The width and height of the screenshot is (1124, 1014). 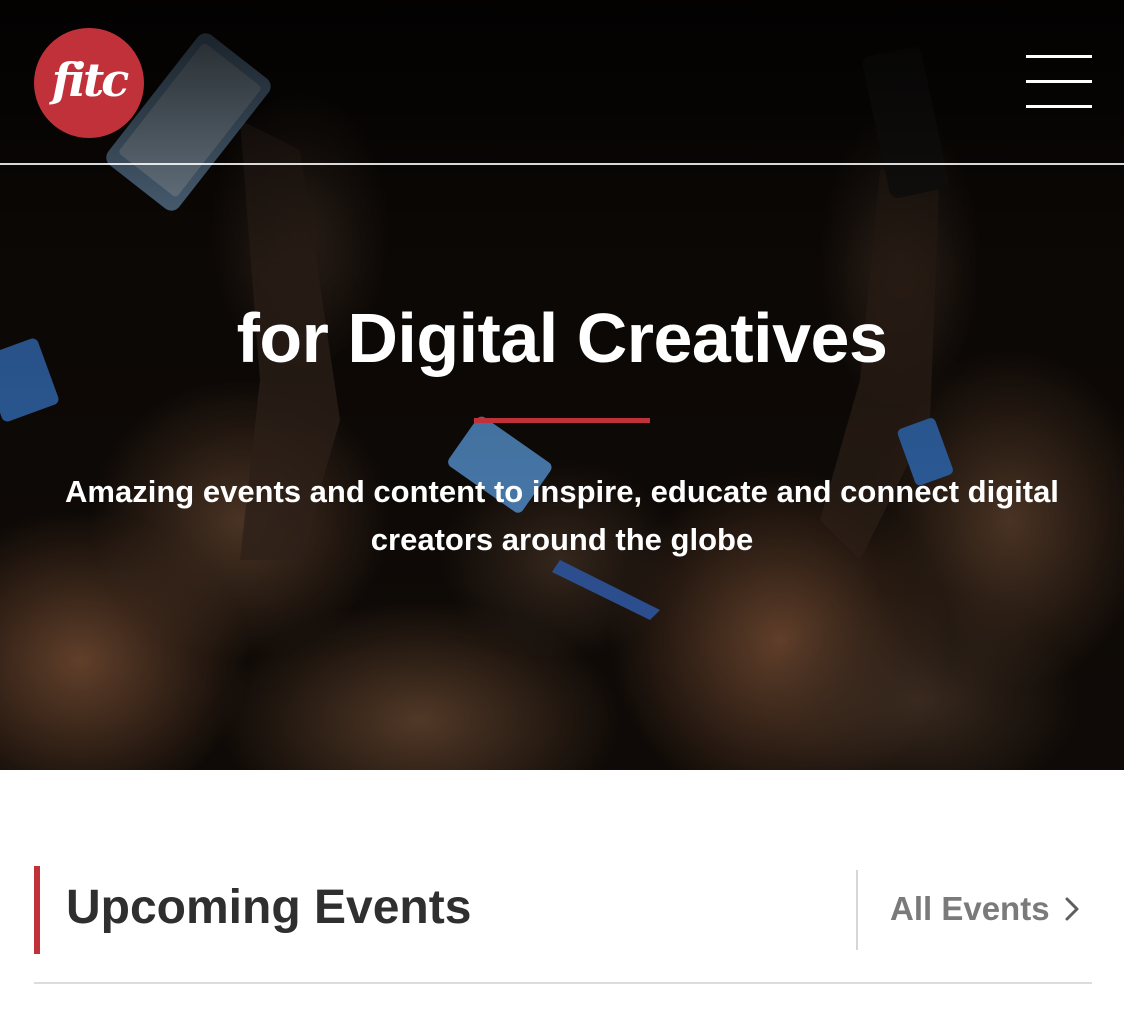 I want to click on hero-accent-rule, so click(x=562, y=420).